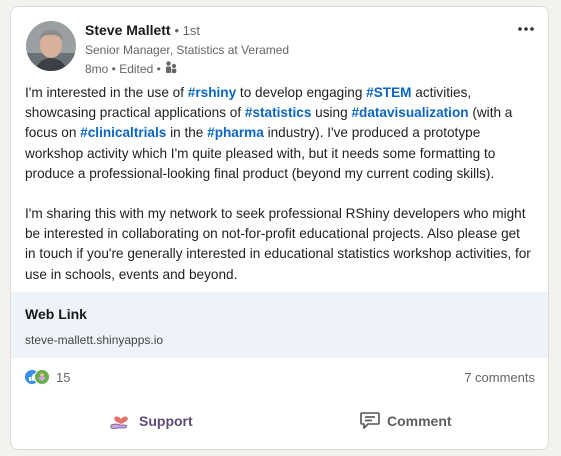  I want to click on author-name: Steve Mallett, so click(128, 30).